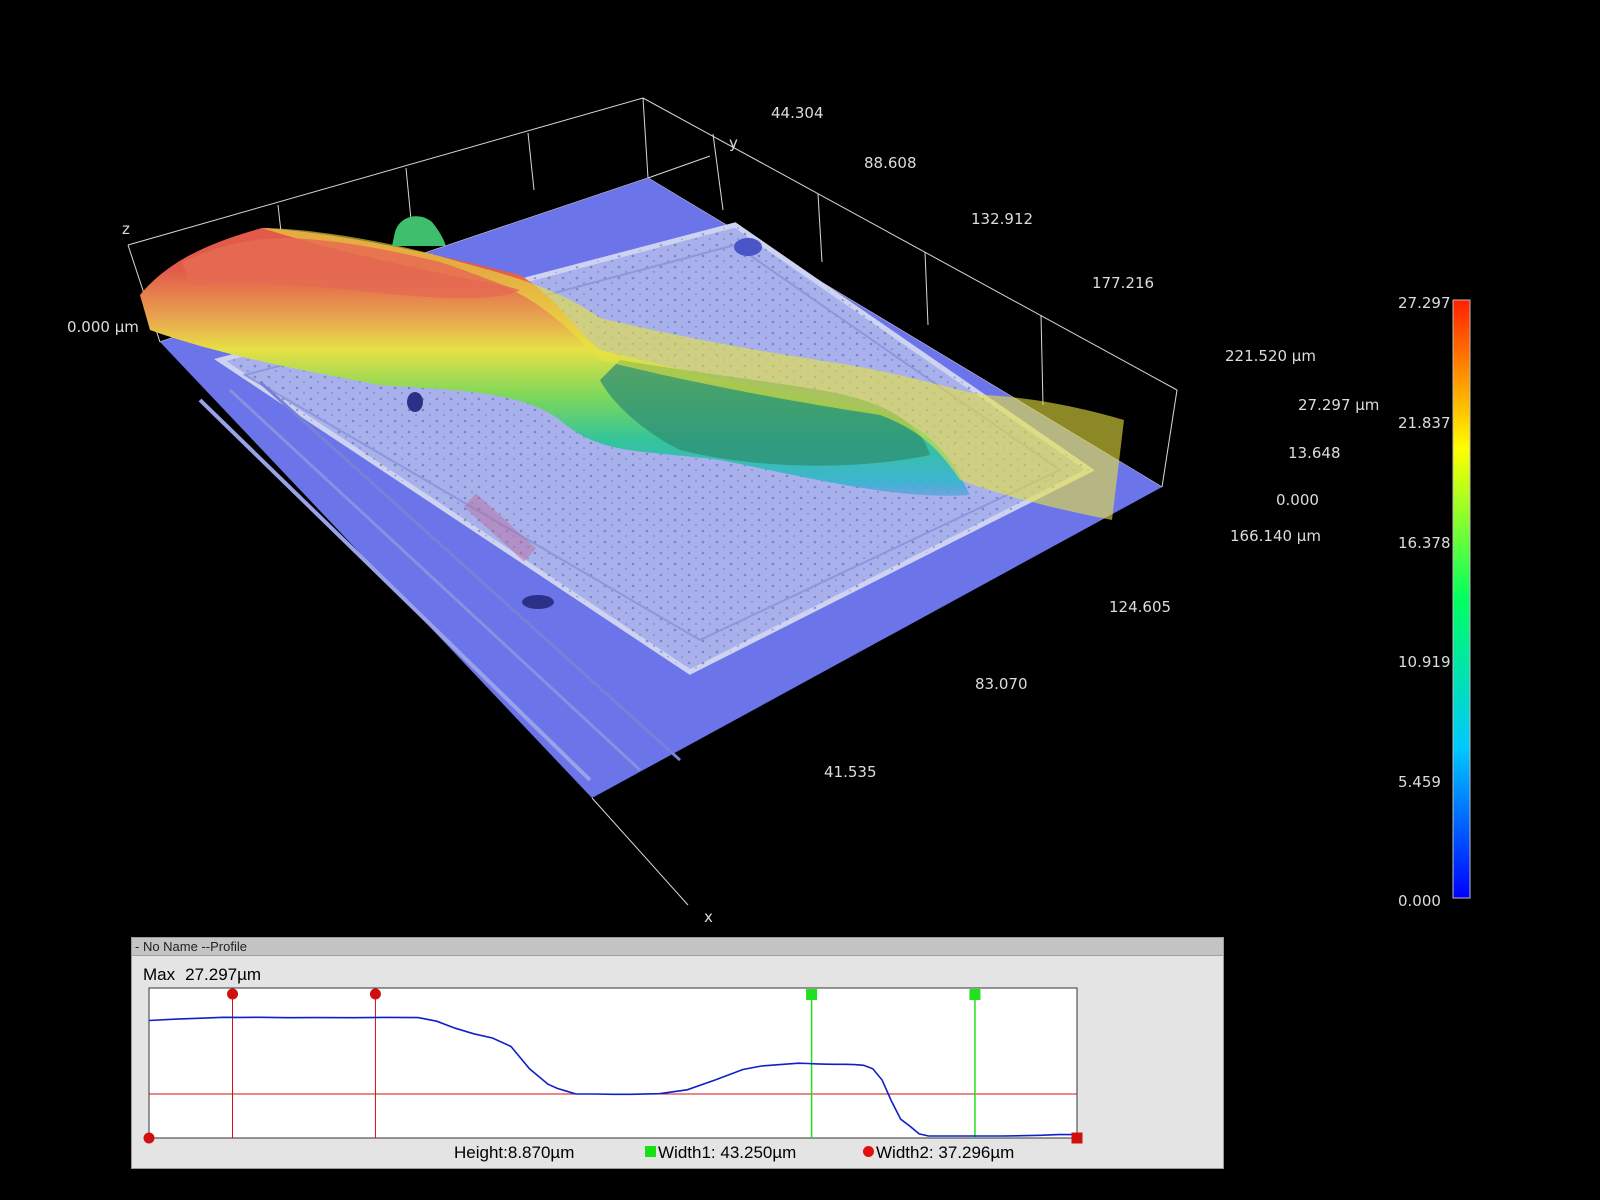 The width and height of the screenshot is (1600, 1200). I want to click on width2-value: 37.296µm, so click(976, 1152).